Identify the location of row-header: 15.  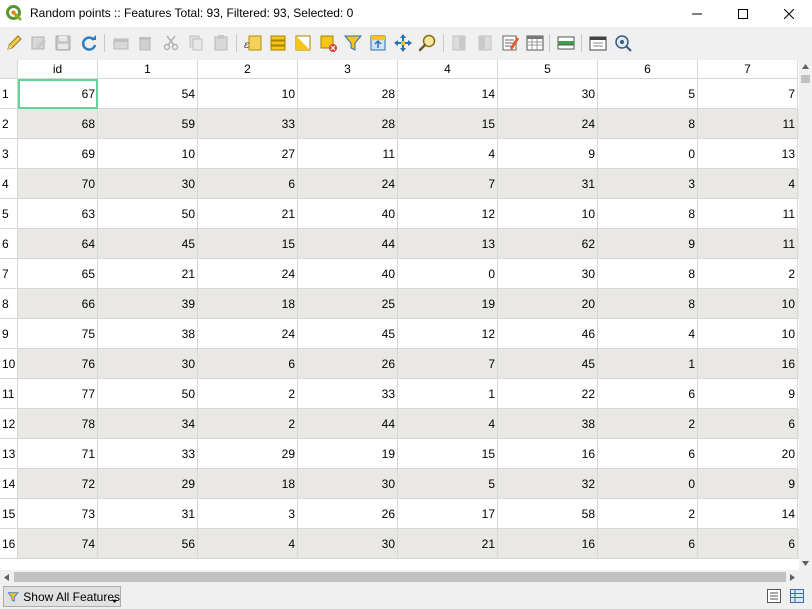
(9, 514).